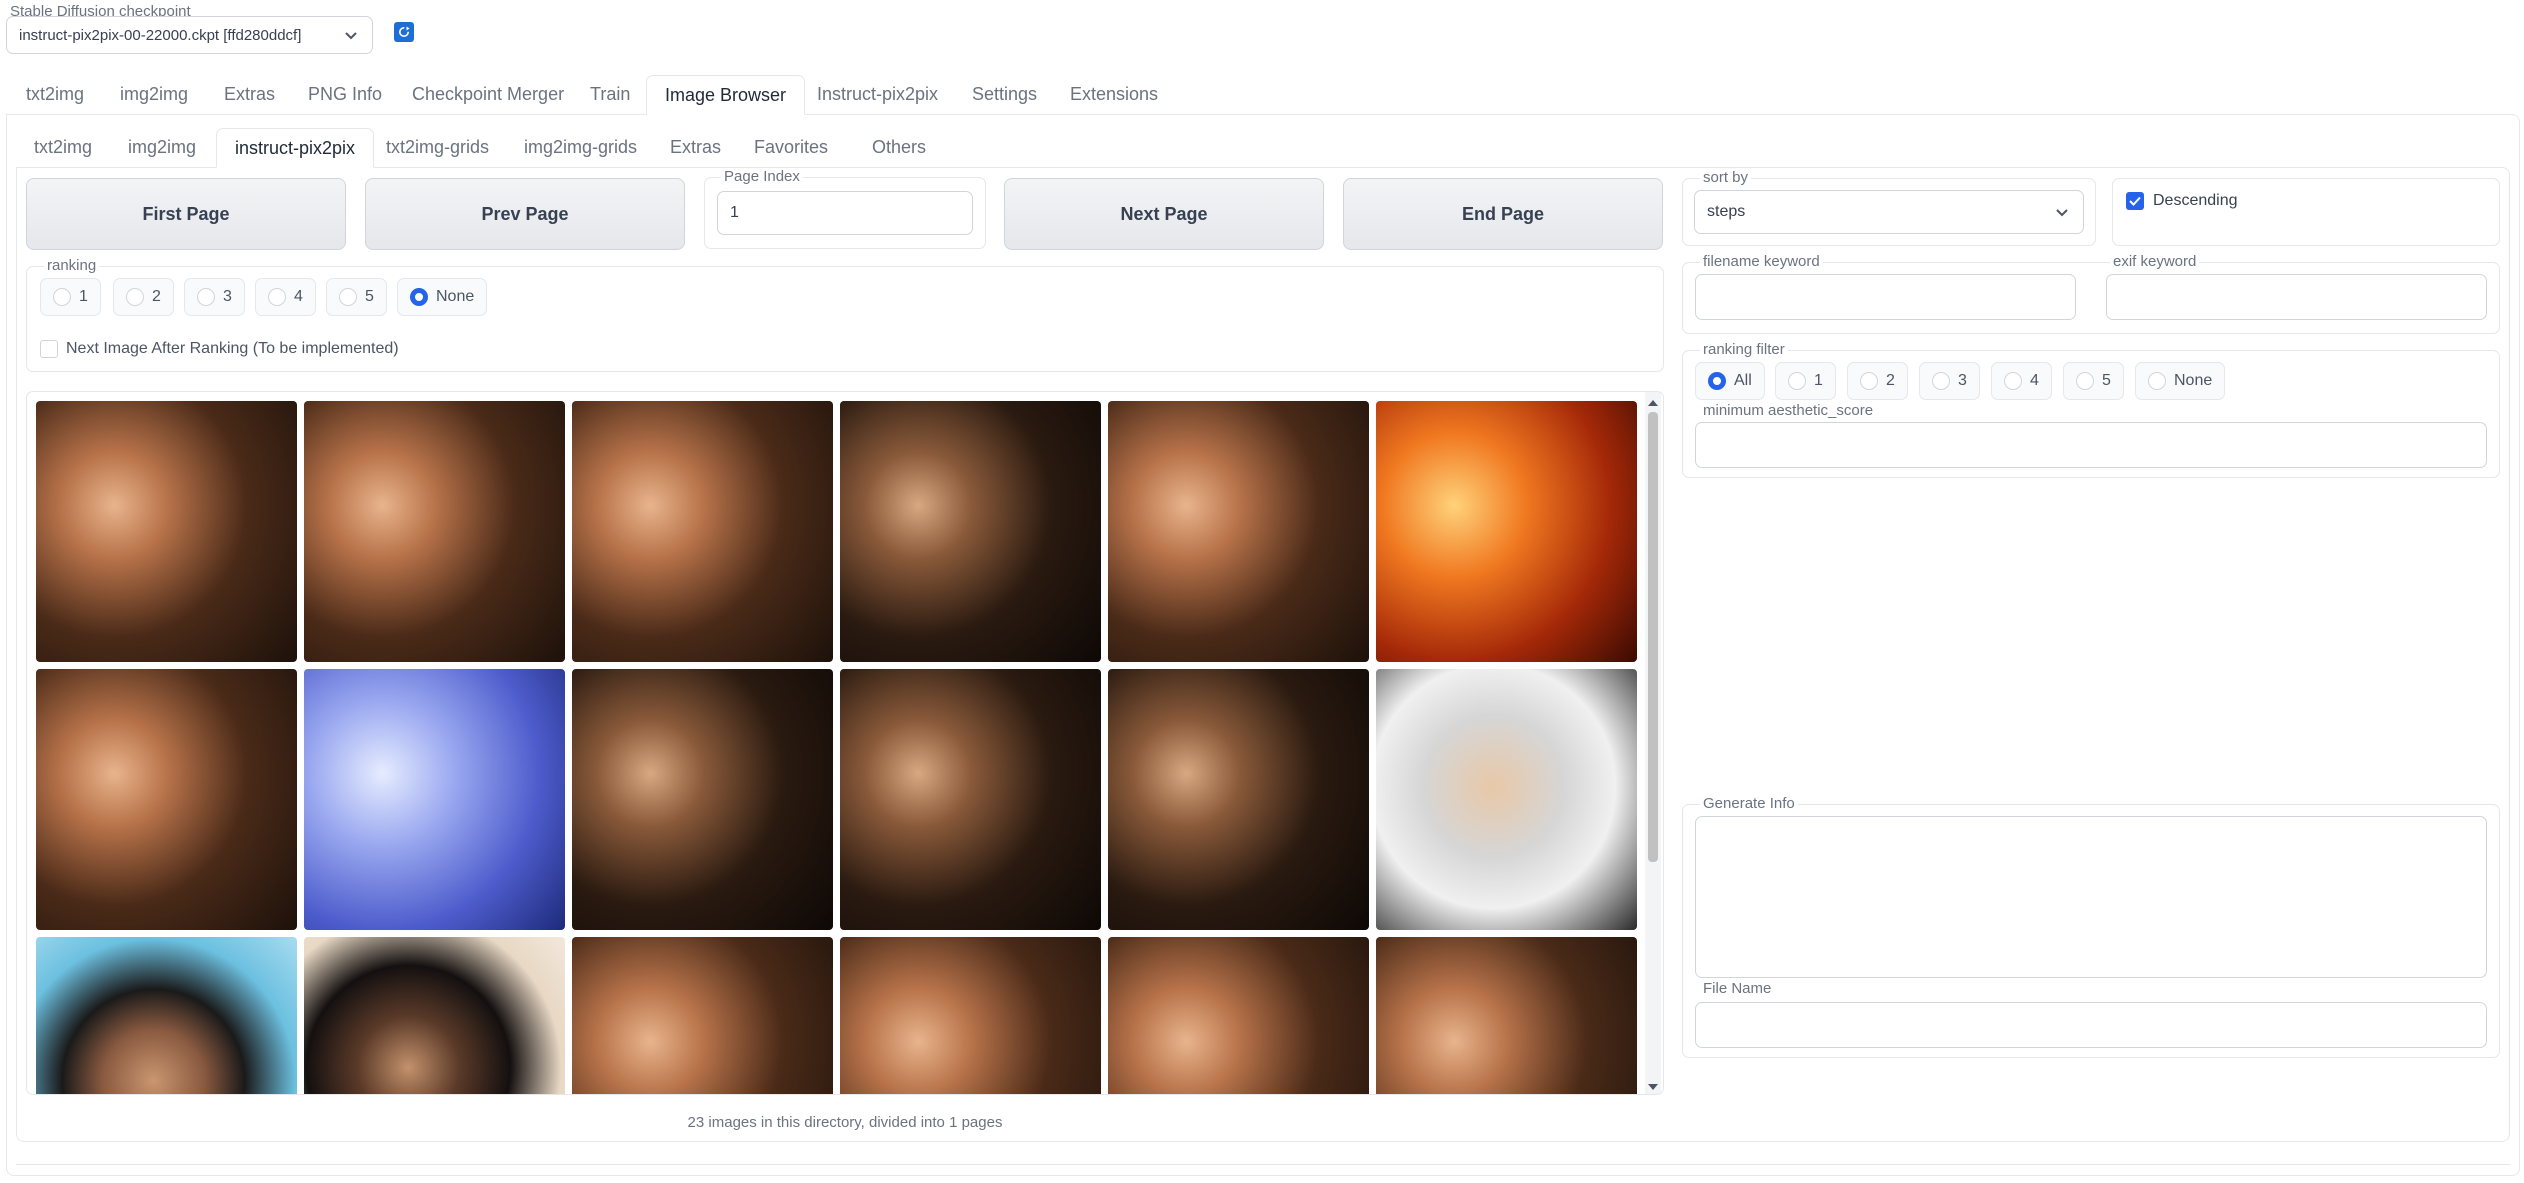  I want to click on file-name-input, so click(2091, 1025).